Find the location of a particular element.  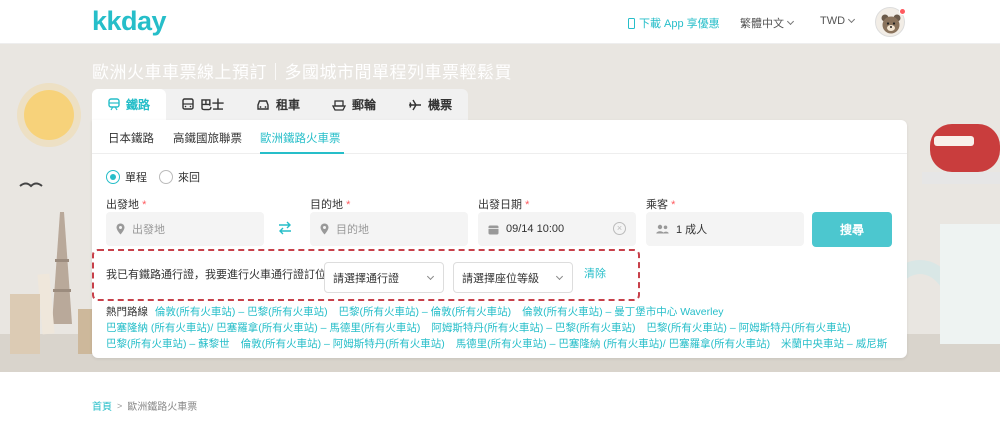

language-selector: 繁體中文 is located at coordinates (767, 23).